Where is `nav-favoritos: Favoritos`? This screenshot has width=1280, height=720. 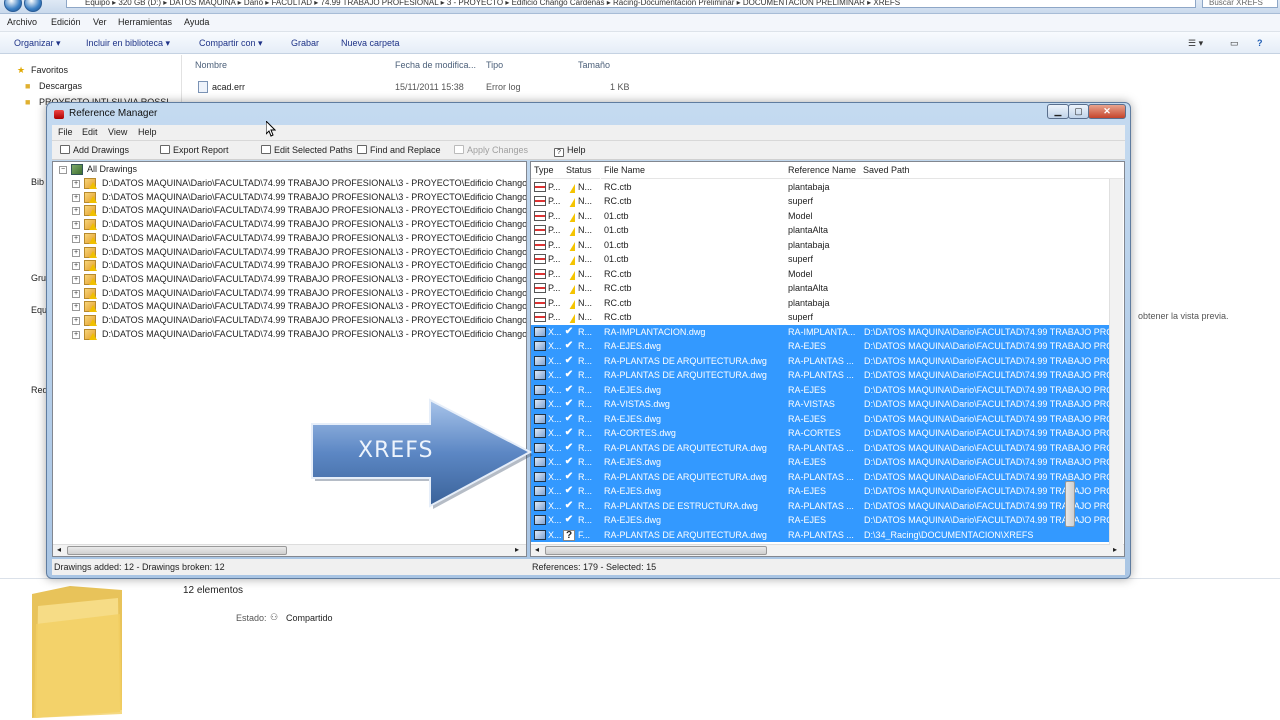 nav-favoritos: Favoritos is located at coordinates (49, 70).